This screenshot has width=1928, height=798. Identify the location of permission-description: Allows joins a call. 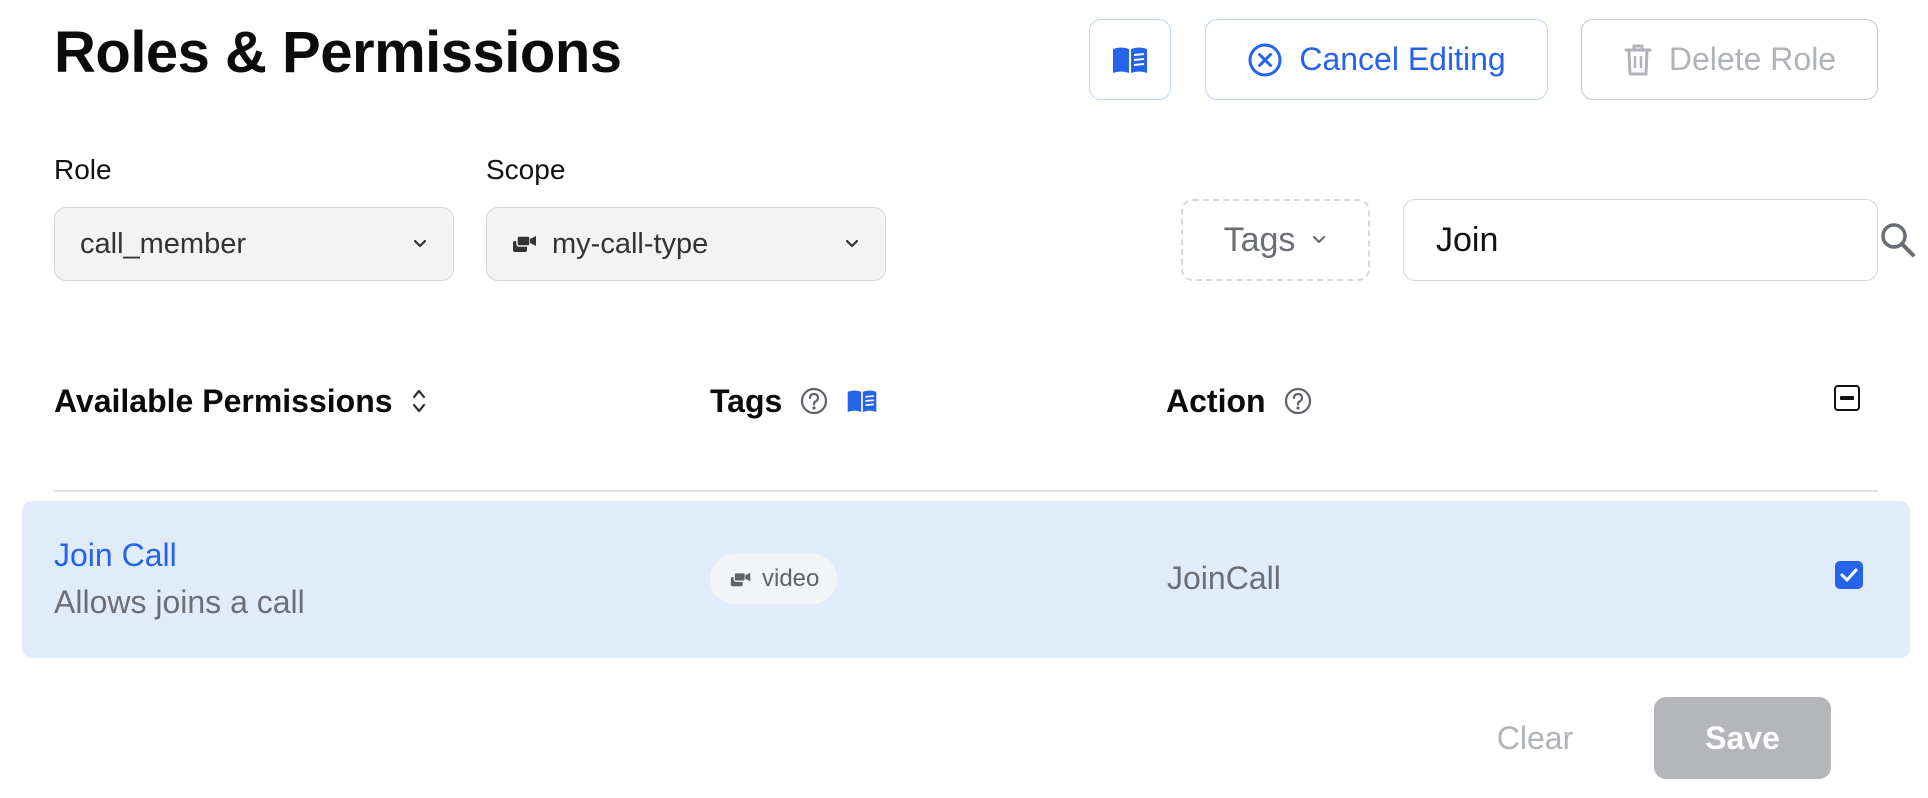
(179, 602).